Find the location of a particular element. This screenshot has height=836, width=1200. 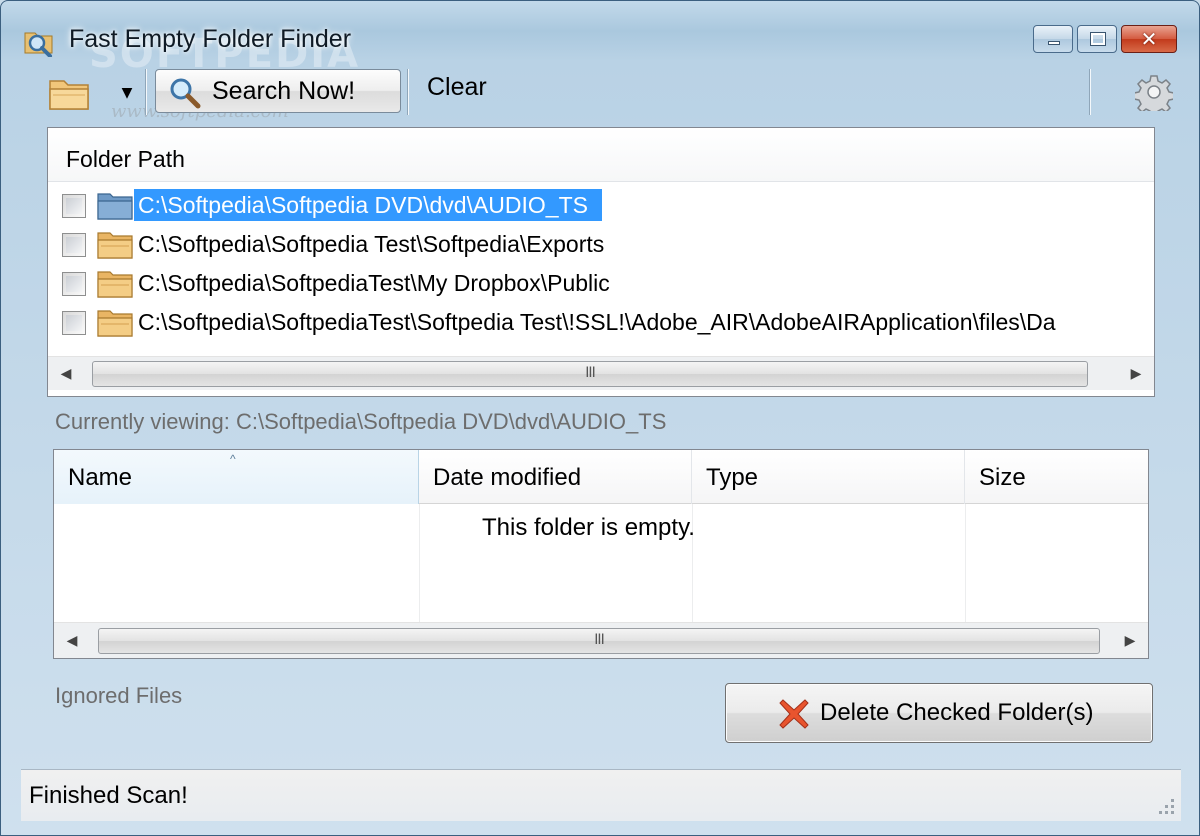

app-icon is located at coordinates (38, 44).